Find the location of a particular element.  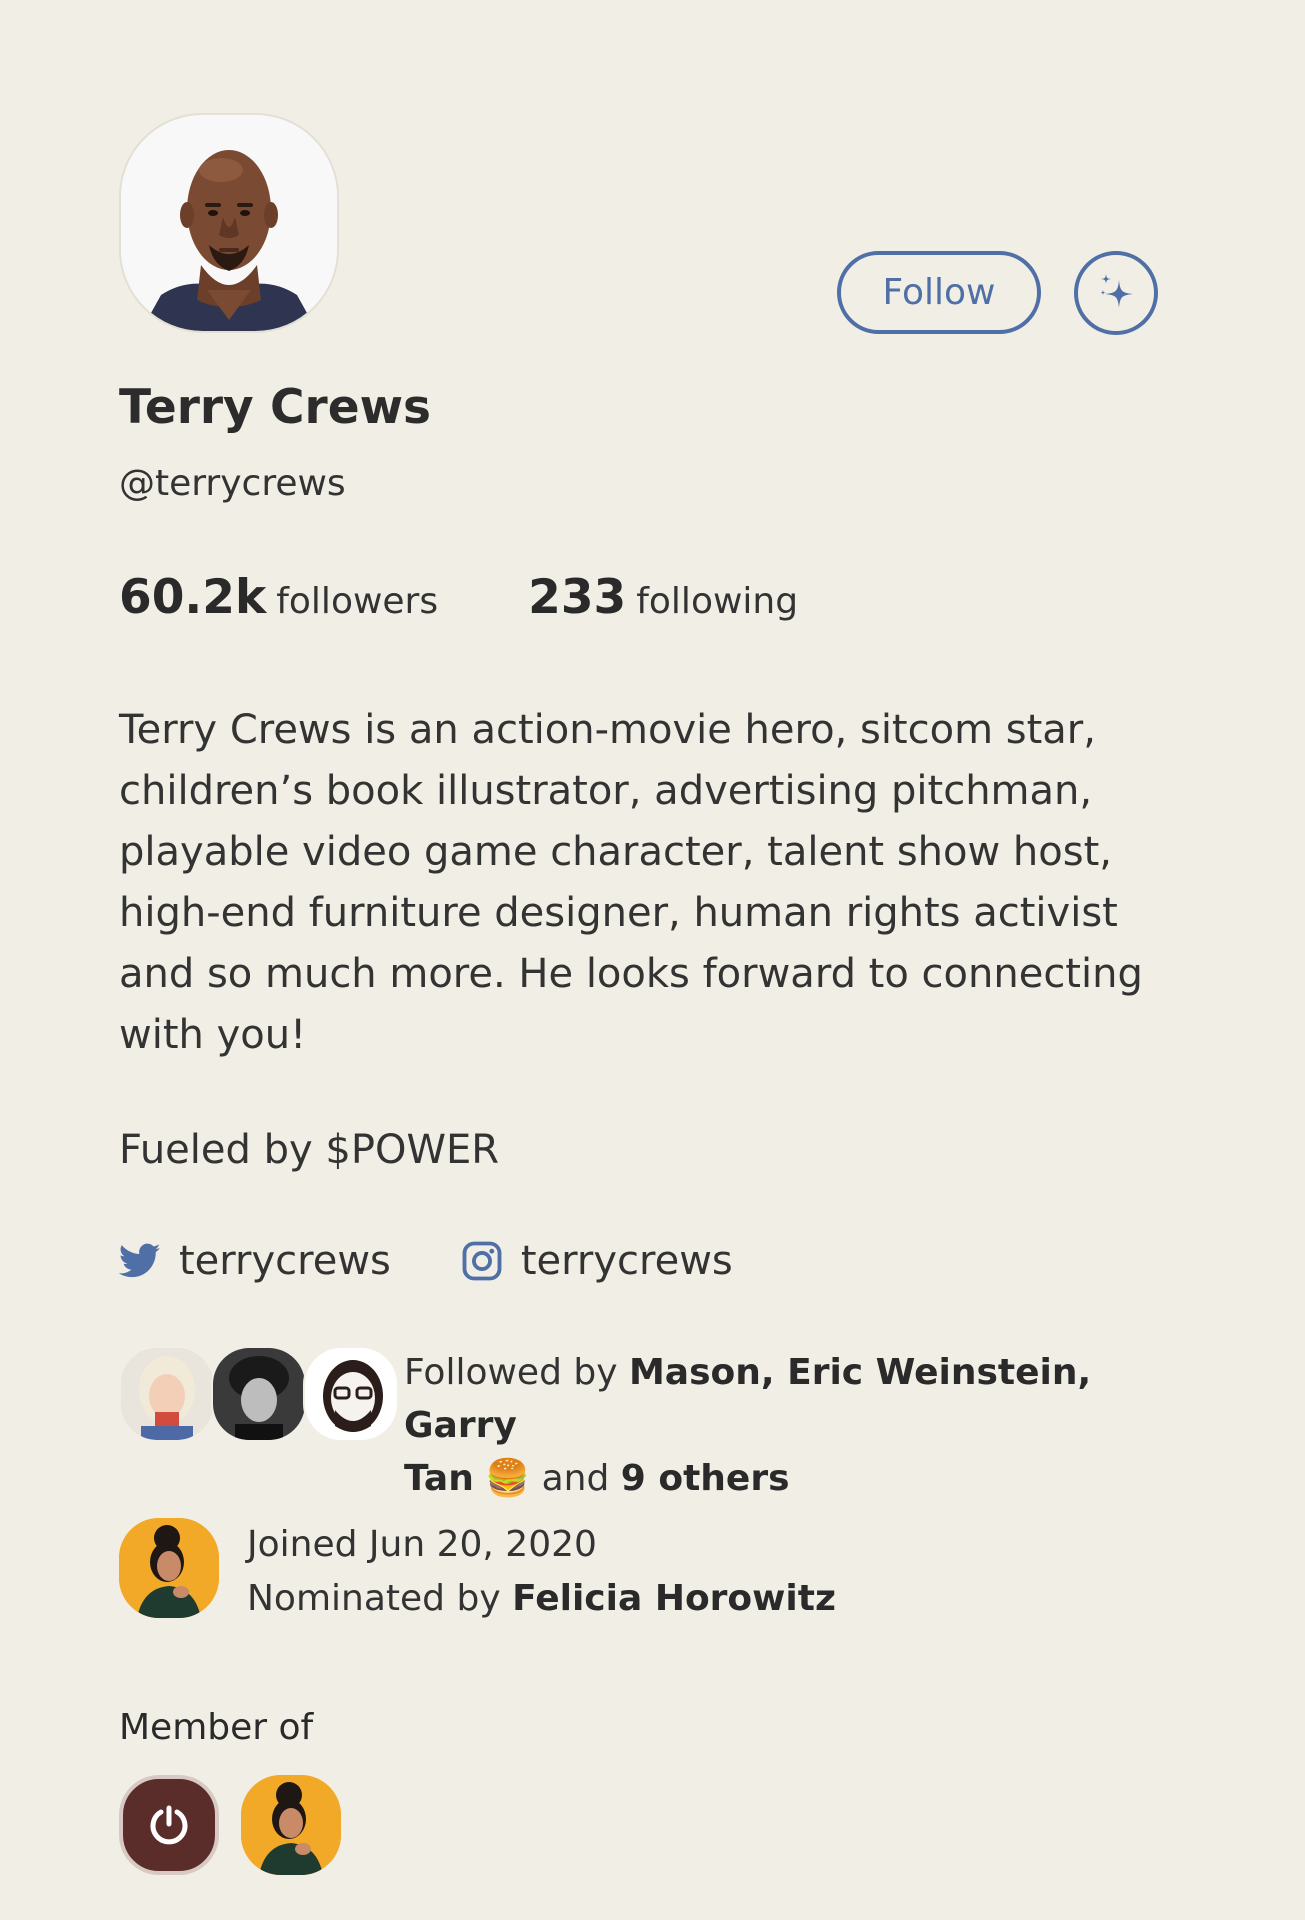

power-icon is located at coordinates (169, 1825).